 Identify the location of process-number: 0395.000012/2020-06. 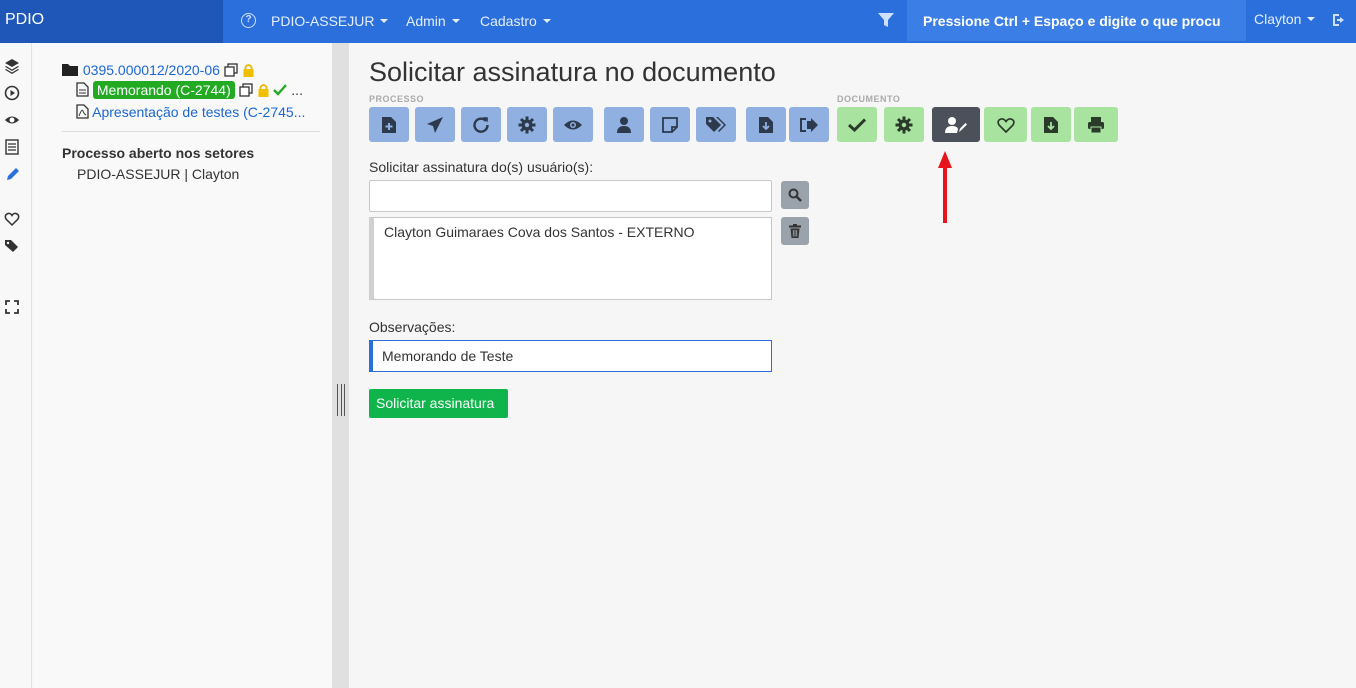
(151, 70).